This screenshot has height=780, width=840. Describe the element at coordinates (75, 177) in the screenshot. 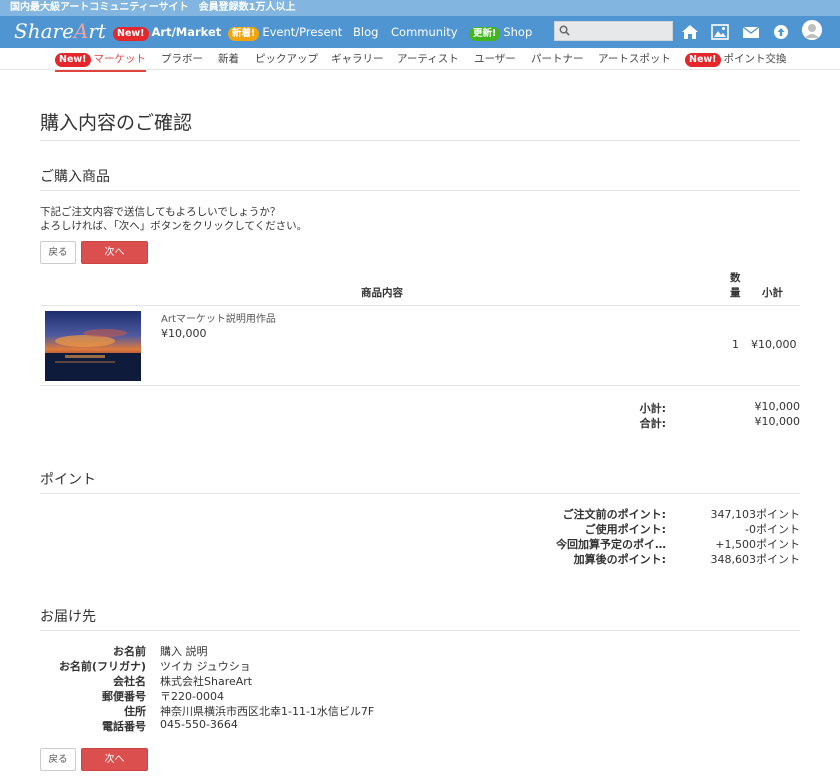

I see `products-heading: ご購入商品` at that location.